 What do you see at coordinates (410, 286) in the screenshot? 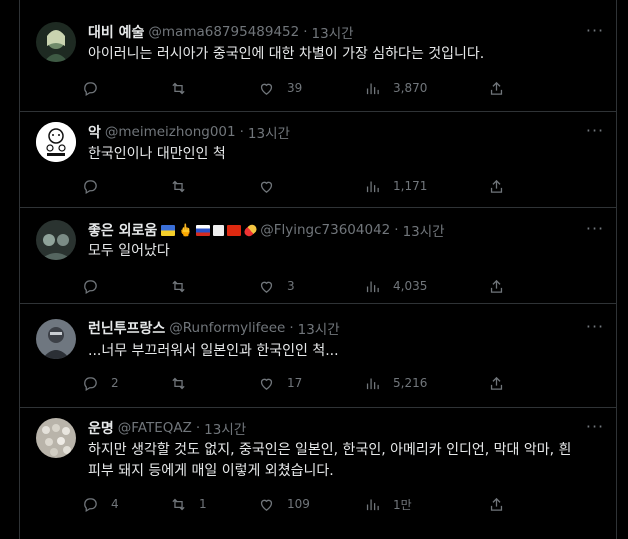
I see `view-count: 4,035` at bounding box center [410, 286].